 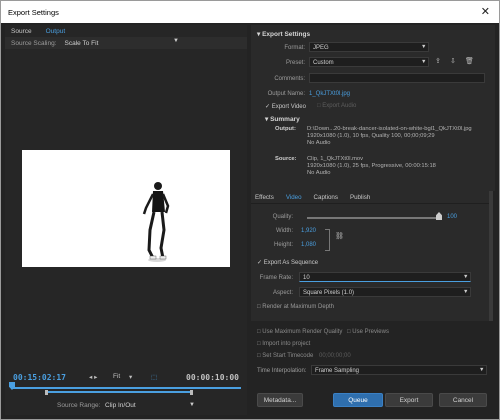 What do you see at coordinates (130, 377) in the screenshot?
I see `chevron-down-icon: ▾` at bounding box center [130, 377].